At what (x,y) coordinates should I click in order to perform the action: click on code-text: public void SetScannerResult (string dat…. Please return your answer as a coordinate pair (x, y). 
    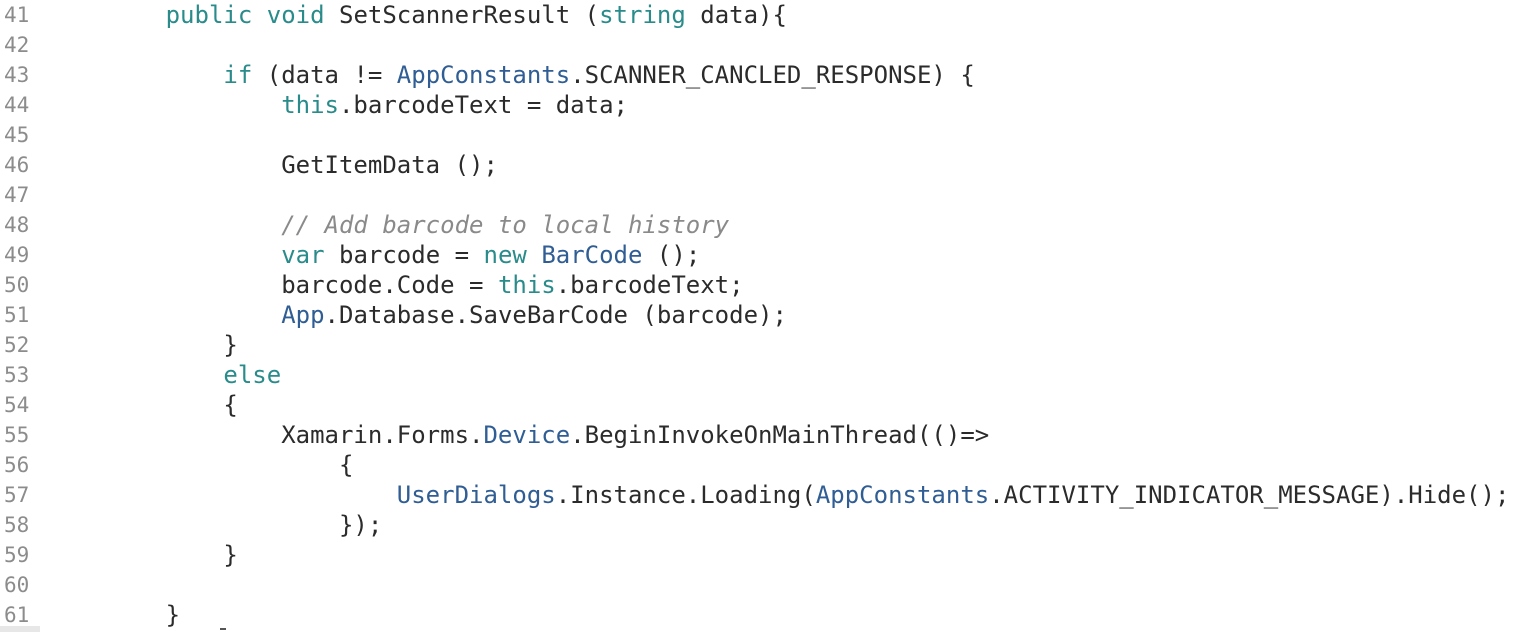
    Looking at the image, I should click on (418, 15).